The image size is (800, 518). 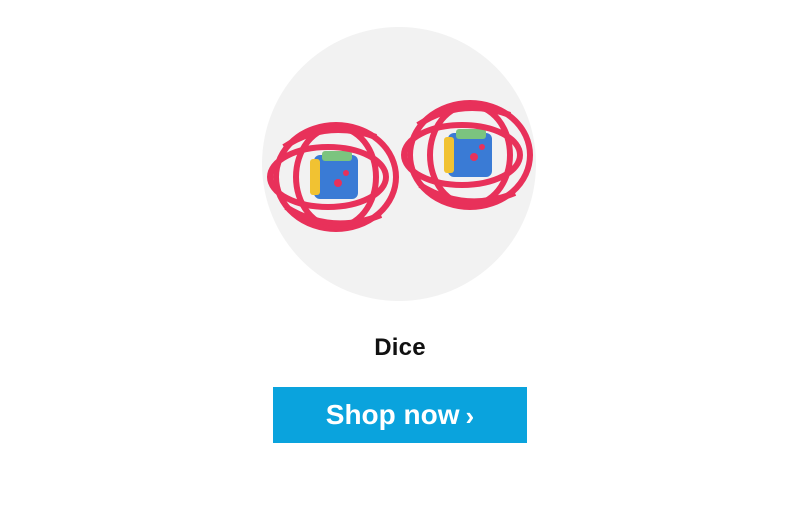 I want to click on shop-now-label: Shop now, so click(x=392, y=414).